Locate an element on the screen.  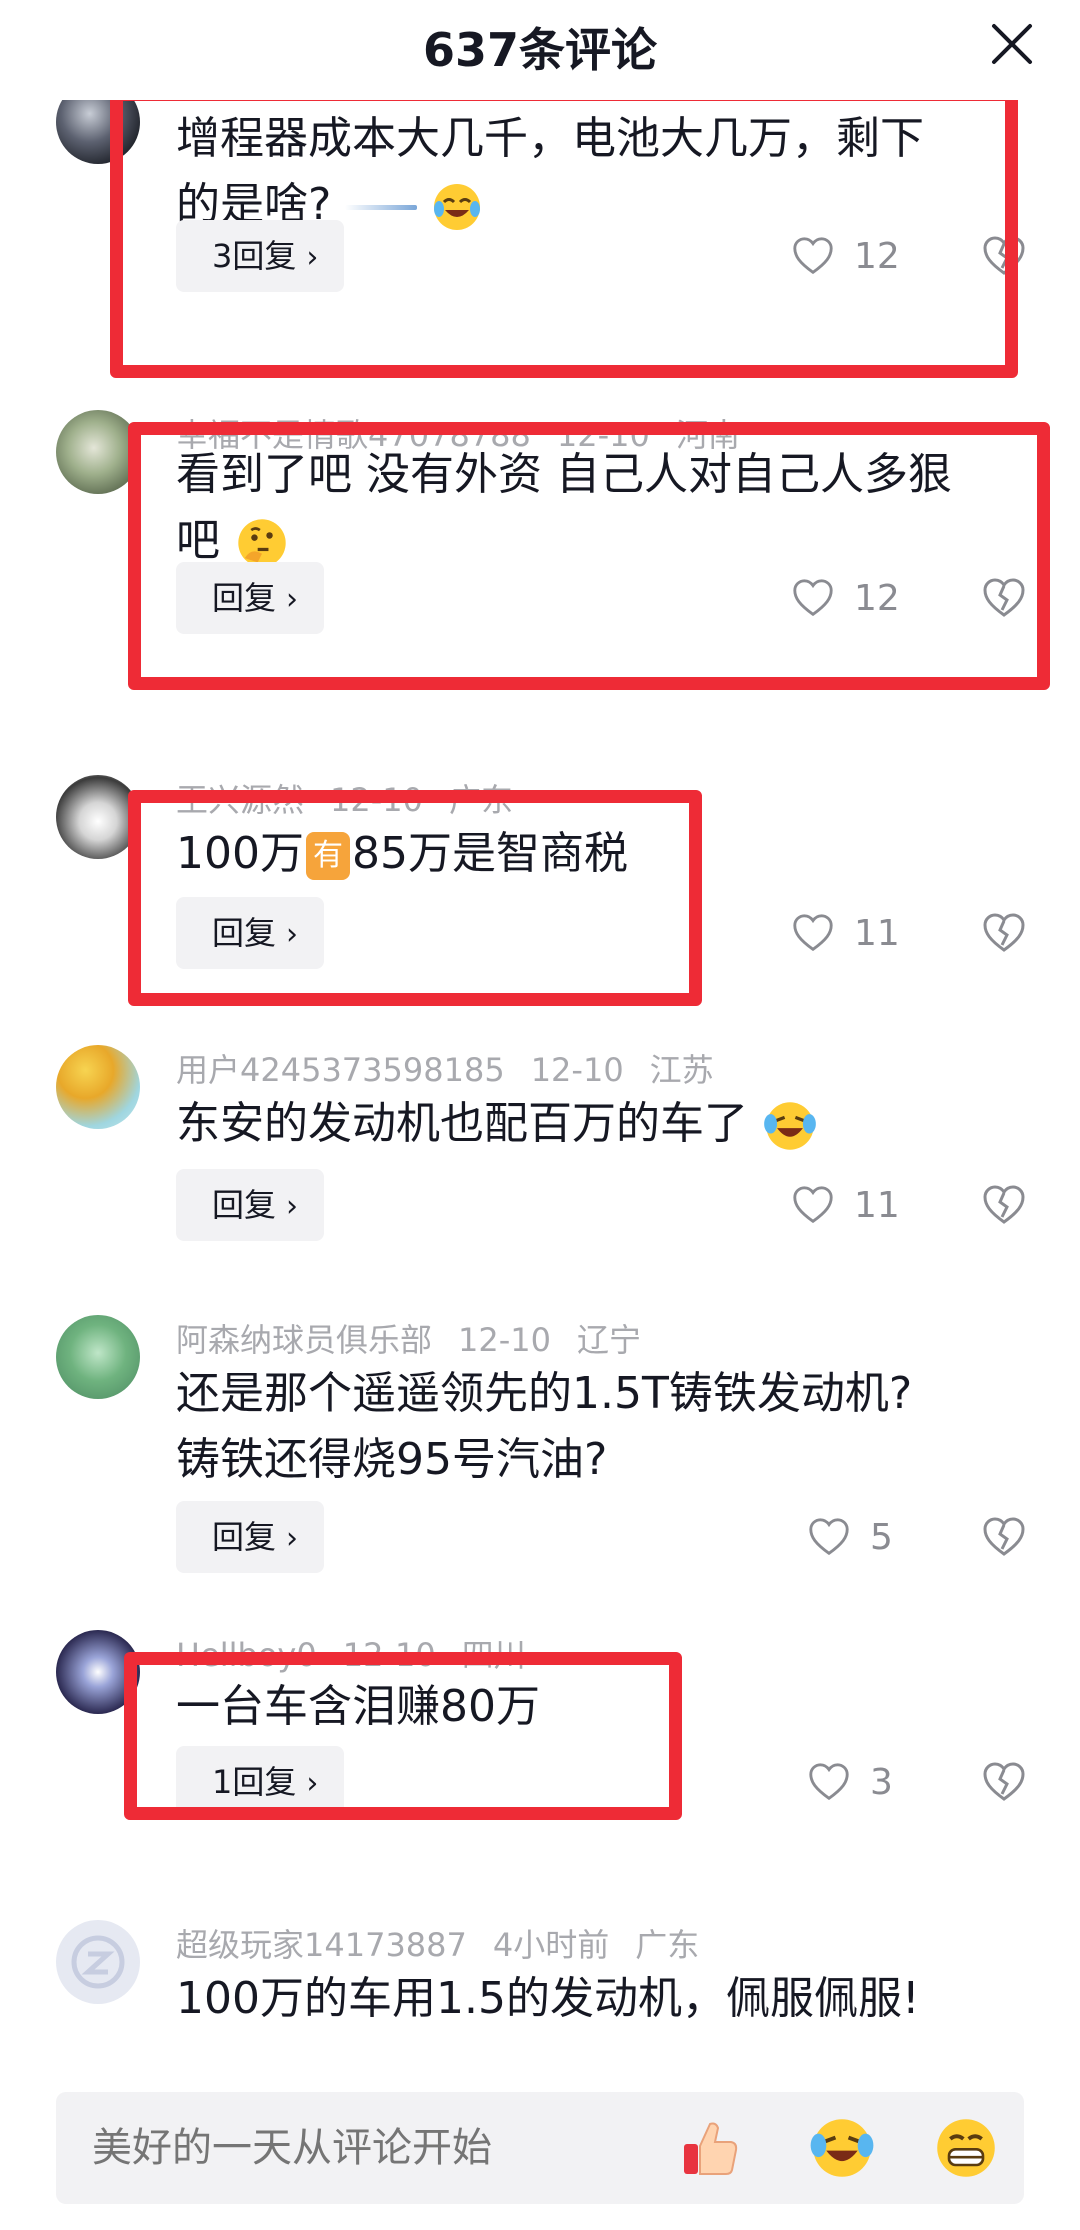
comment-text: 100万的车用1.5的发动机，佩服佩服! is located at coordinates (548, 1998).